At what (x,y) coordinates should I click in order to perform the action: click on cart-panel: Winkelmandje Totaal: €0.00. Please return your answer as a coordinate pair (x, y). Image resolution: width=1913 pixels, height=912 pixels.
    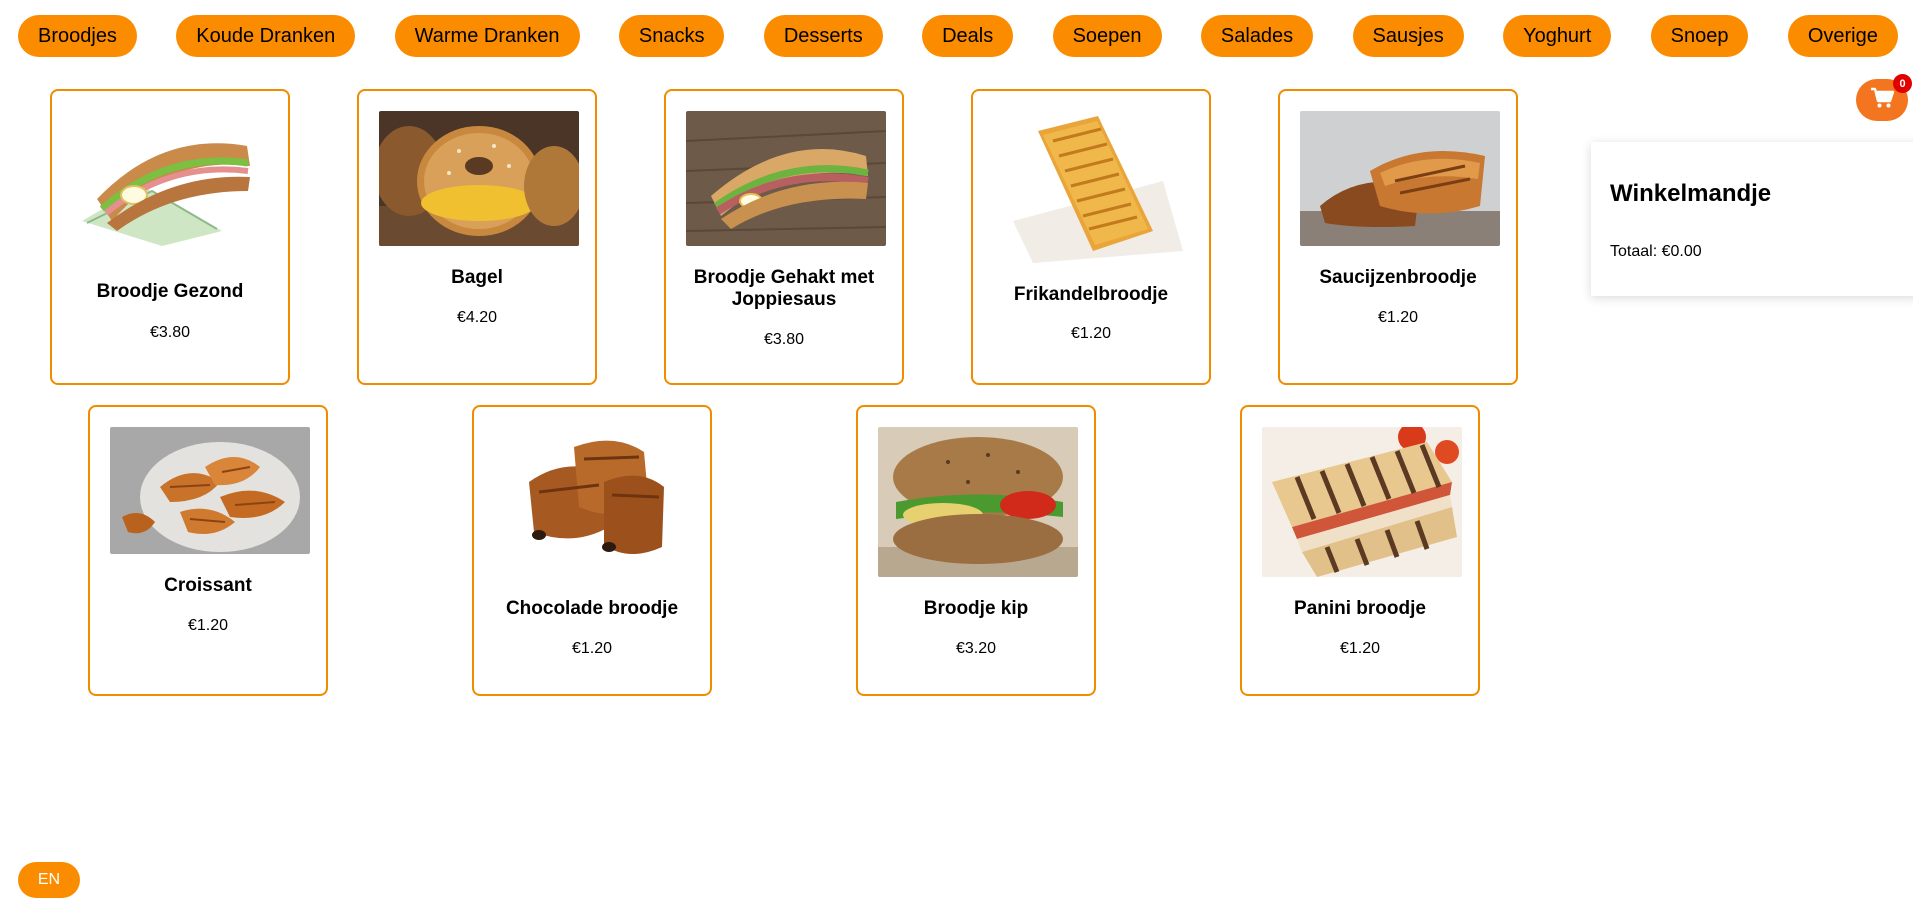
    Looking at the image, I should click on (1752, 219).